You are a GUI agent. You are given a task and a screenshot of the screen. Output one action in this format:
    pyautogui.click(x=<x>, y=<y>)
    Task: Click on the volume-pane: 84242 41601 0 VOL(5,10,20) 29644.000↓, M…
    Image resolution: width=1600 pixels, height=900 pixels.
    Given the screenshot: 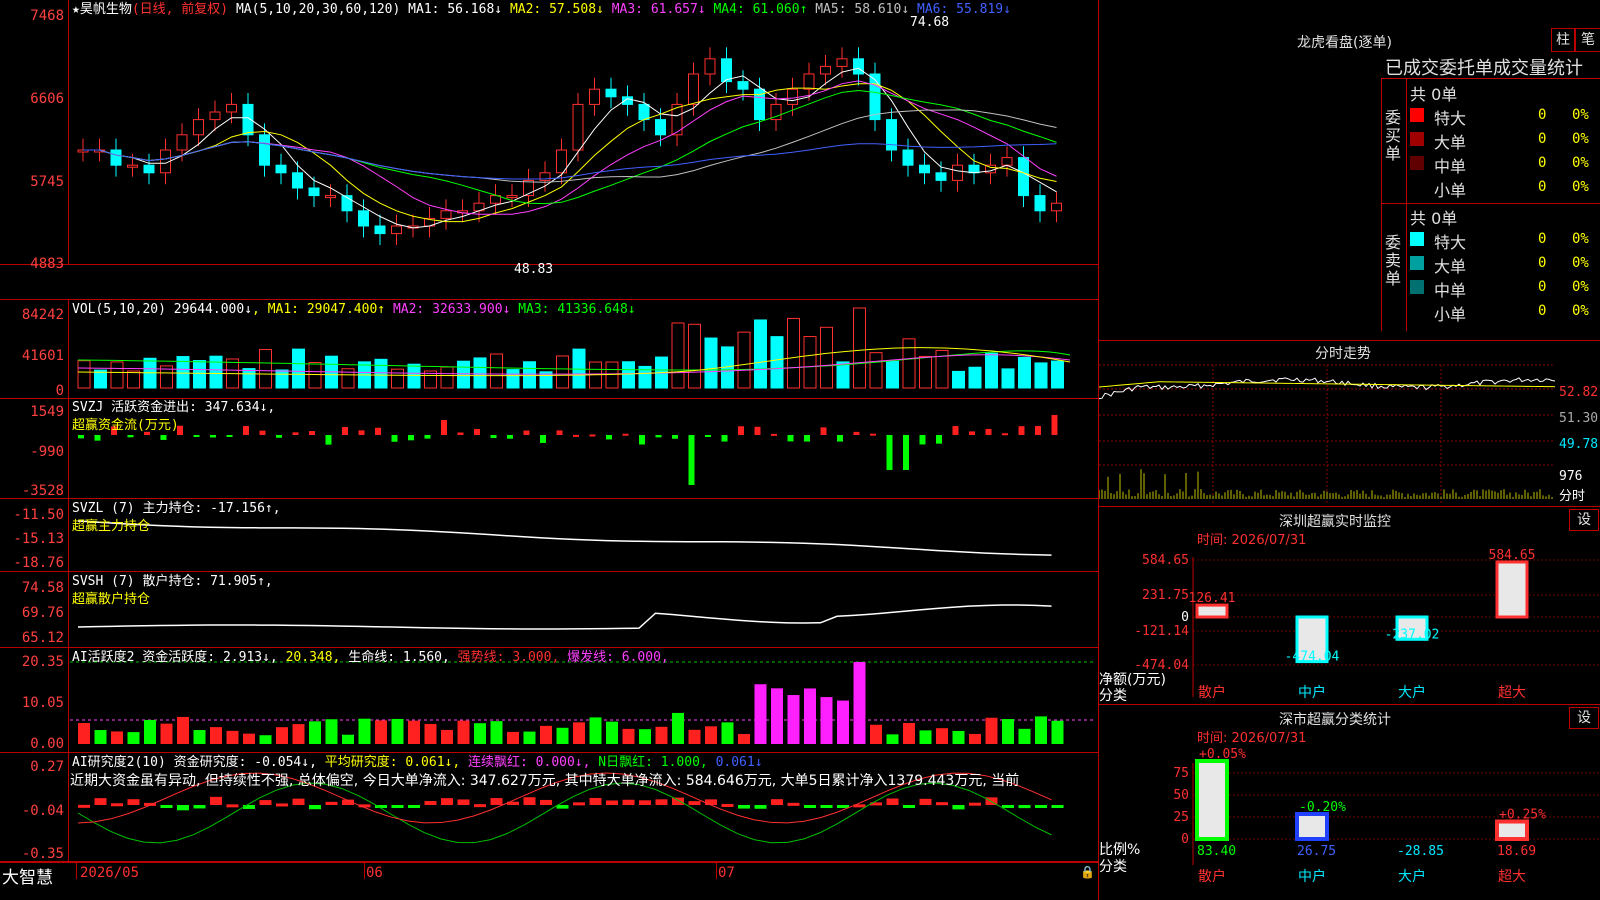 What is the action you would take?
    pyautogui.click(x=549, y=349)
    